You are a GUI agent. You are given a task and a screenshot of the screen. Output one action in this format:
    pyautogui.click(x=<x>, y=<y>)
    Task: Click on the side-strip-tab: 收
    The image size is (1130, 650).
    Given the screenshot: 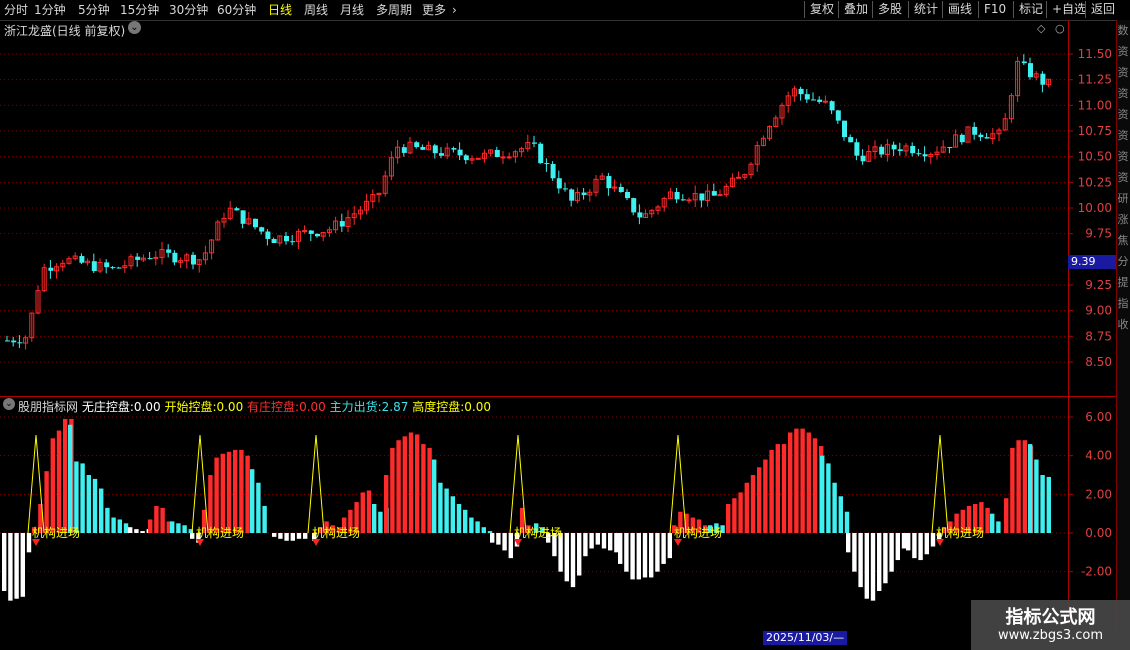 What is the action you would take?
    pyautogui.click(x=1123, y=324)
    